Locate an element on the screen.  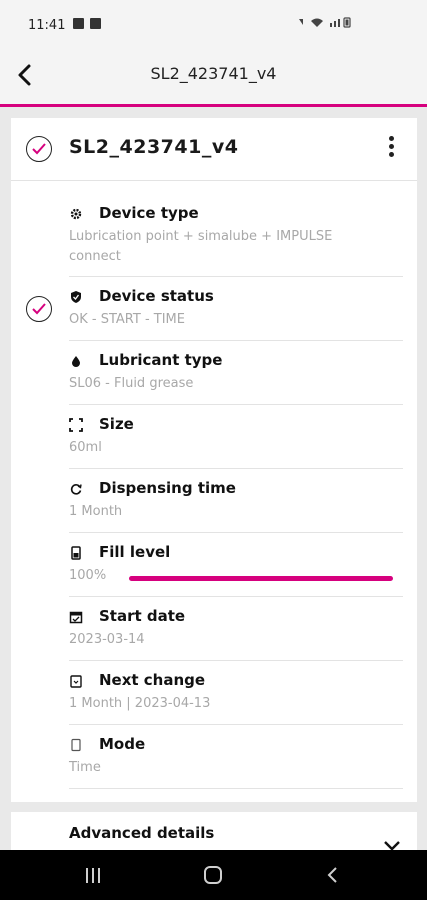
nav-back-icon is located at coordinates (333, 875).